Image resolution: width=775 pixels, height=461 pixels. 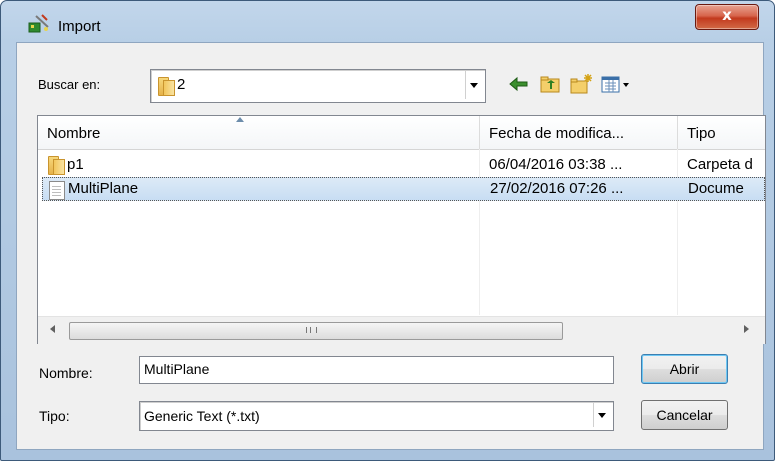 I want to click on filetype-value: Generic Text (*.txt), so click(x=202, y=416).